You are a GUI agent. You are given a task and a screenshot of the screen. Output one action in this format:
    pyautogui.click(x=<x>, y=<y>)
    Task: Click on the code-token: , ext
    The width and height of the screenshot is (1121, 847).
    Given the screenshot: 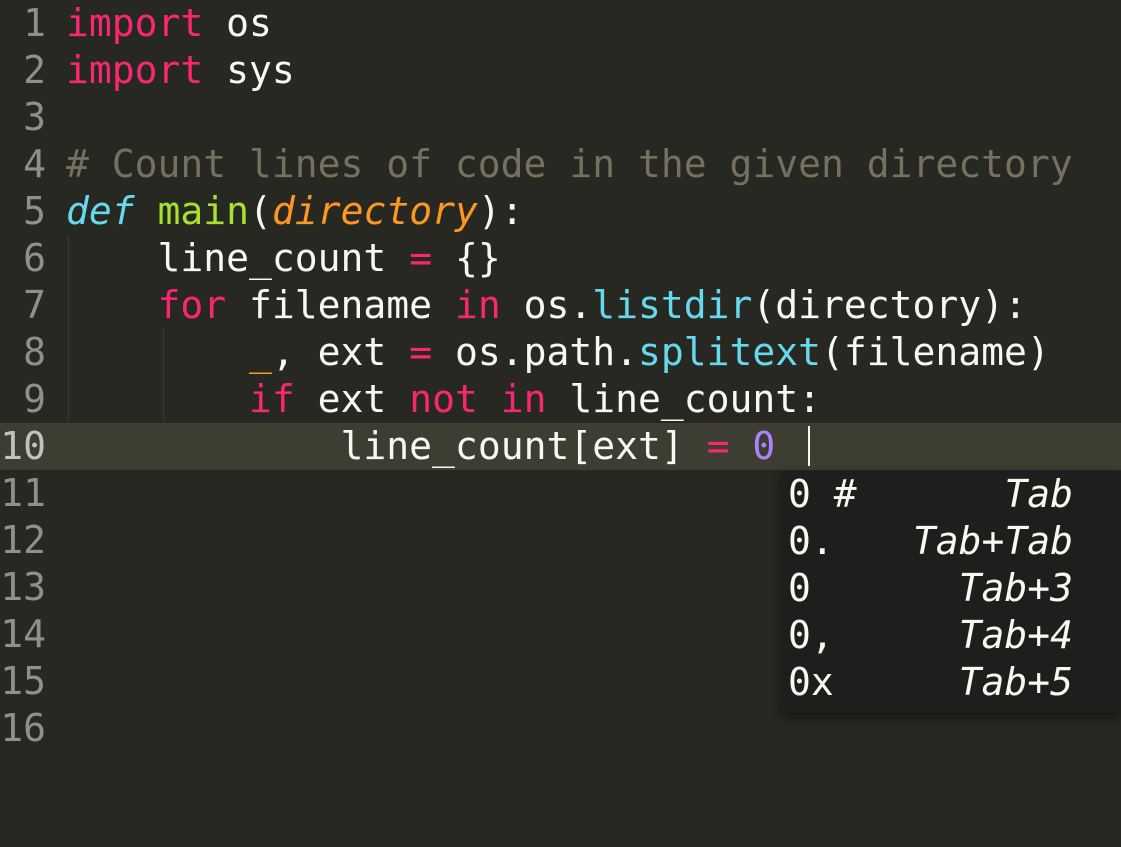 What is the action you would take?
    pyautogui.click(x=340, y=352)
    